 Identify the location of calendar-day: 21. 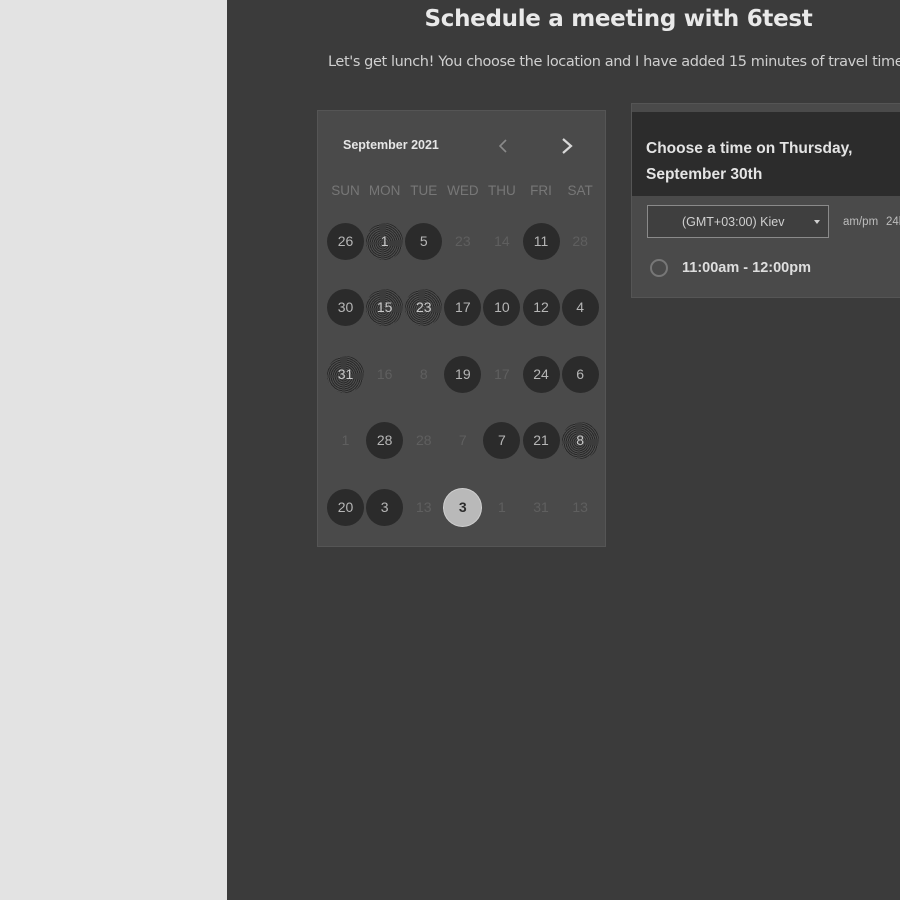
(540, 440).